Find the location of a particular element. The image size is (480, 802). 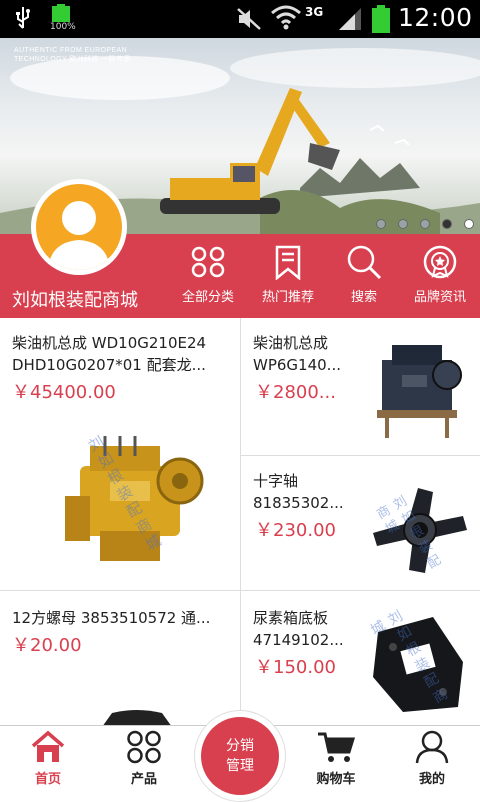

diesel-engine-image is located at coordinates (419, 391).